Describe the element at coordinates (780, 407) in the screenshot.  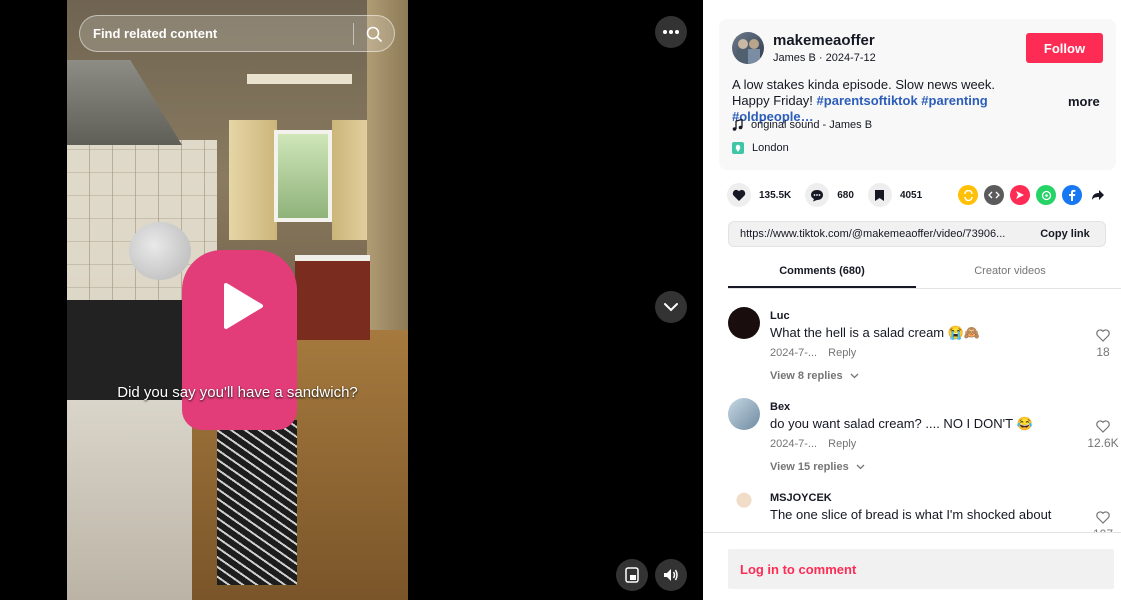
I see `comment-username: Bex` at that location.